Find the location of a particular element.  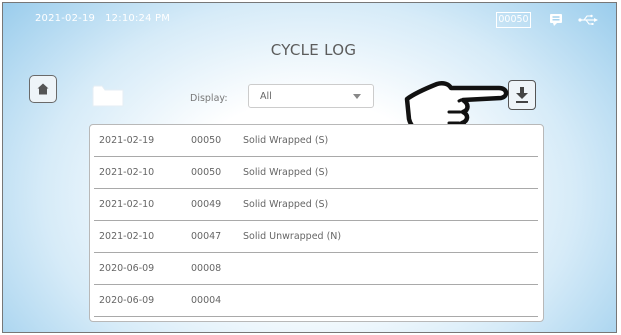

home-button is located at coordinates (43, 89).